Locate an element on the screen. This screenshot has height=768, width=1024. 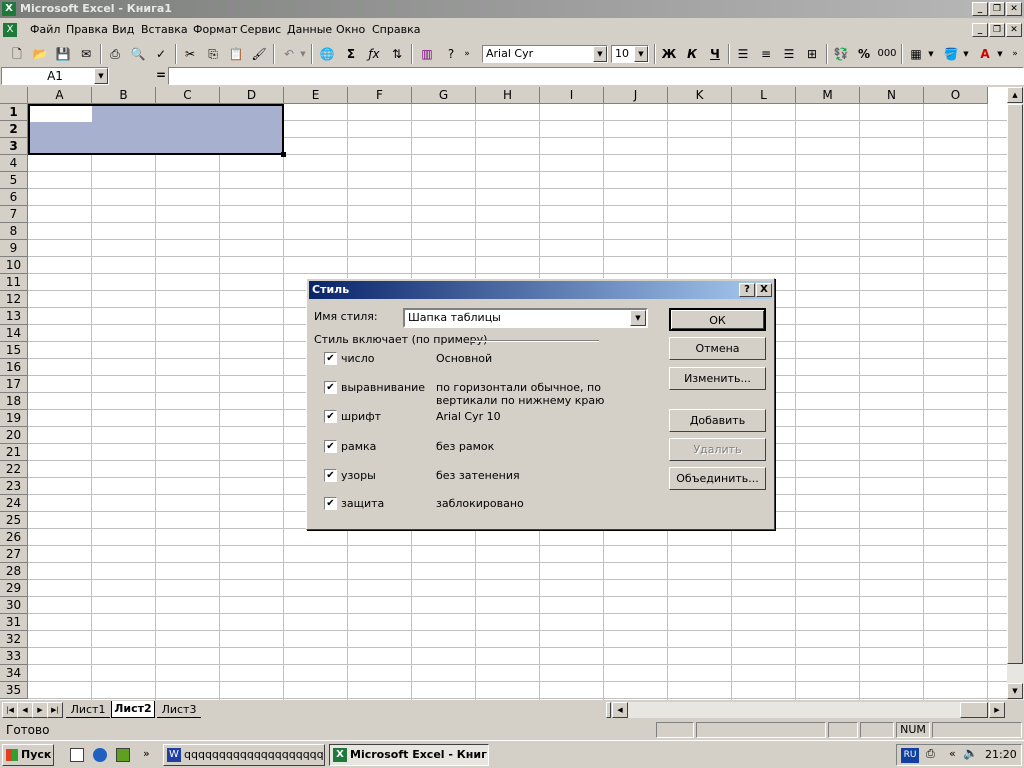
italic-button: К is located at coordinates (692, 54).